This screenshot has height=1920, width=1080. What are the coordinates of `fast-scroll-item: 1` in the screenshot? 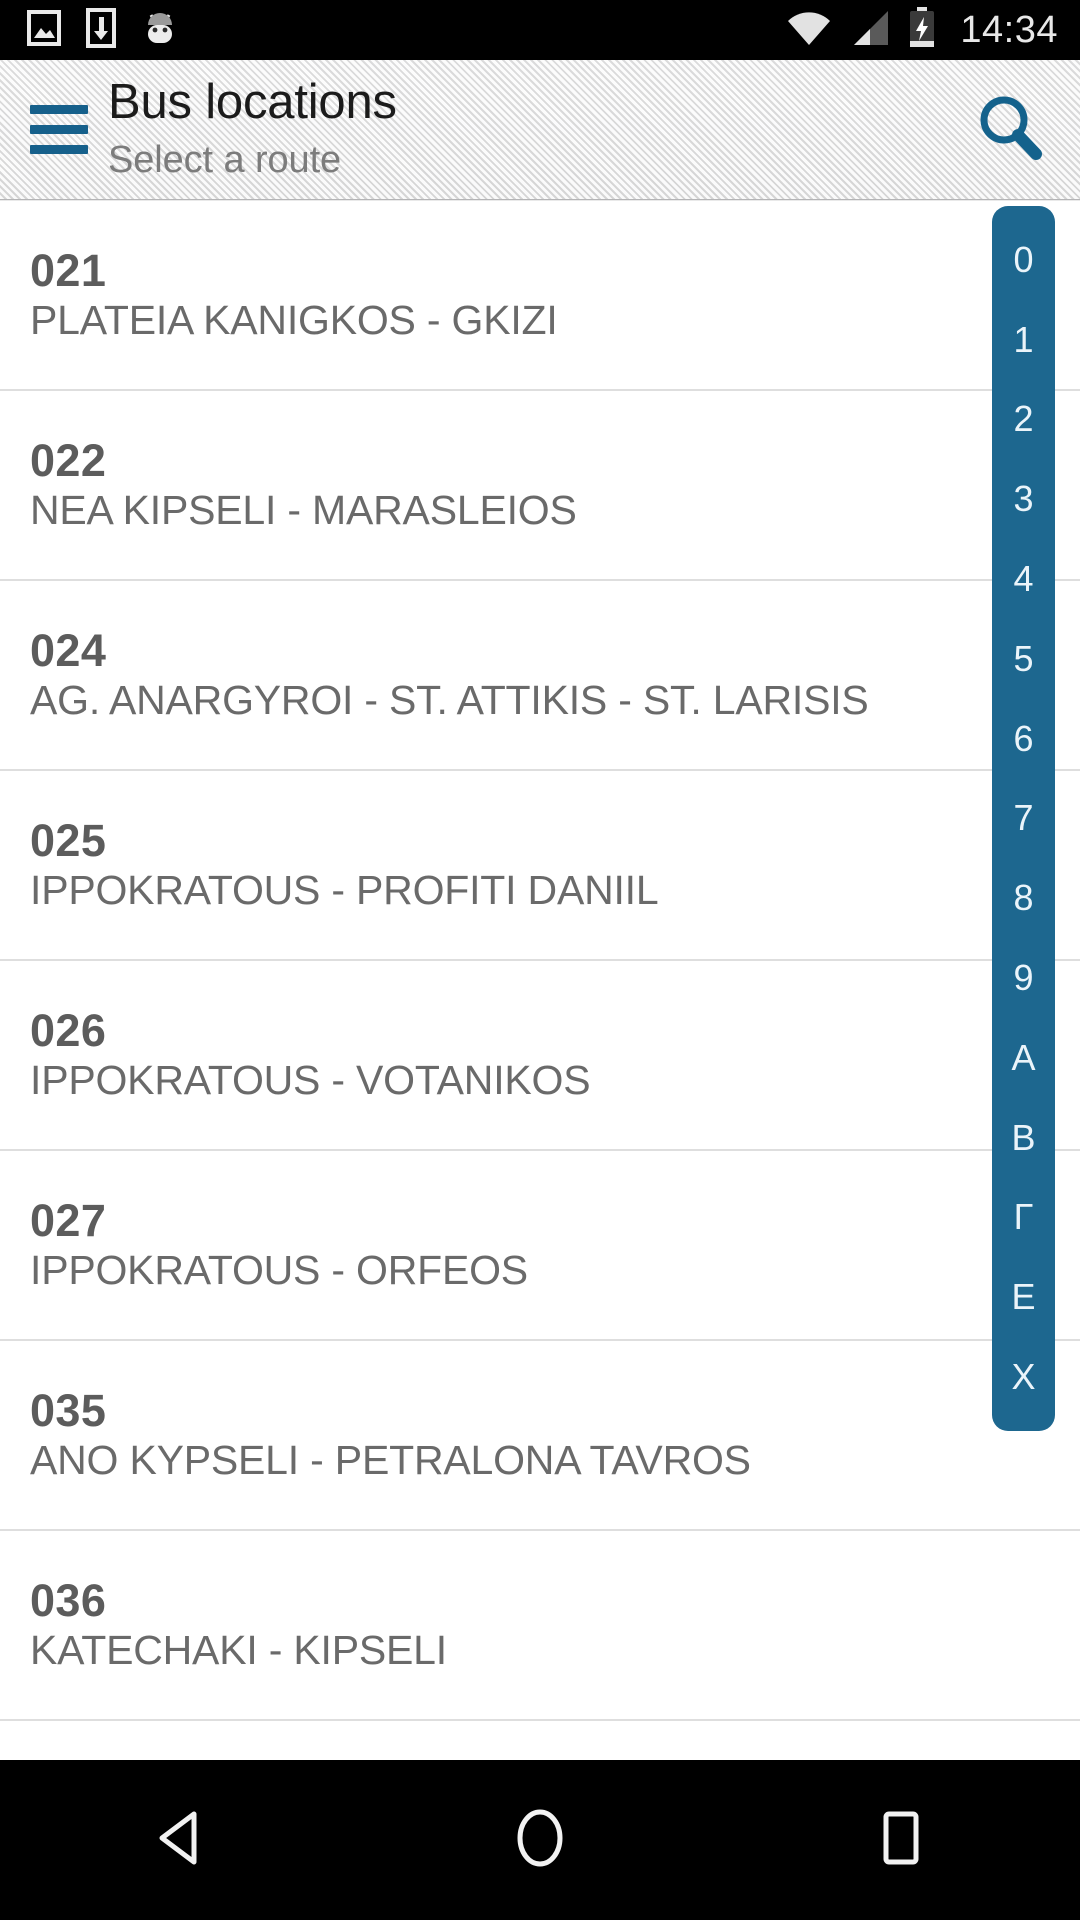 It's located at (1023, 339).